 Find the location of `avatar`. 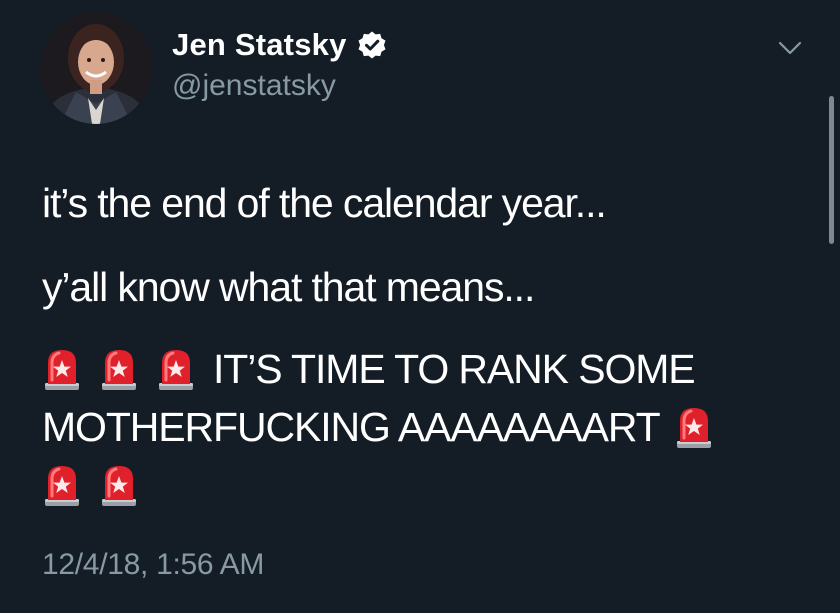

avatar is located at coordinates (96, 68).